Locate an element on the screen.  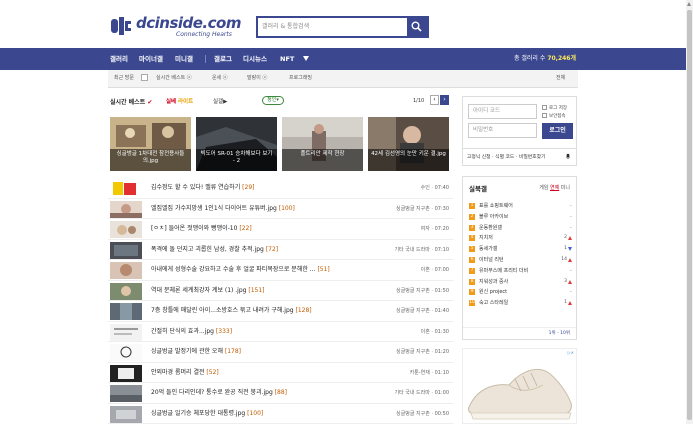
ranking-item: 7 유마무스메 프리티 더비 – is located at coordinates (520, 271).